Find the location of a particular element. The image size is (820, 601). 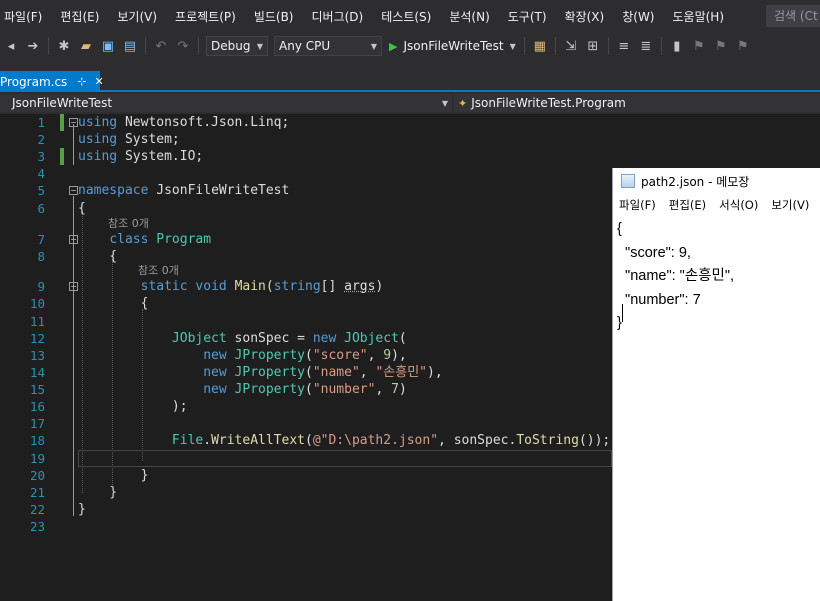

line-number: 13 is located at coordinates (37, 355).